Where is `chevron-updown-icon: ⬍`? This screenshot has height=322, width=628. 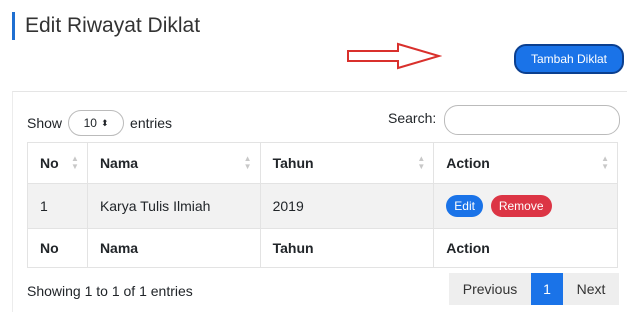 chevron-updown-icon: ⬍ is located at coordinates (104, 122).